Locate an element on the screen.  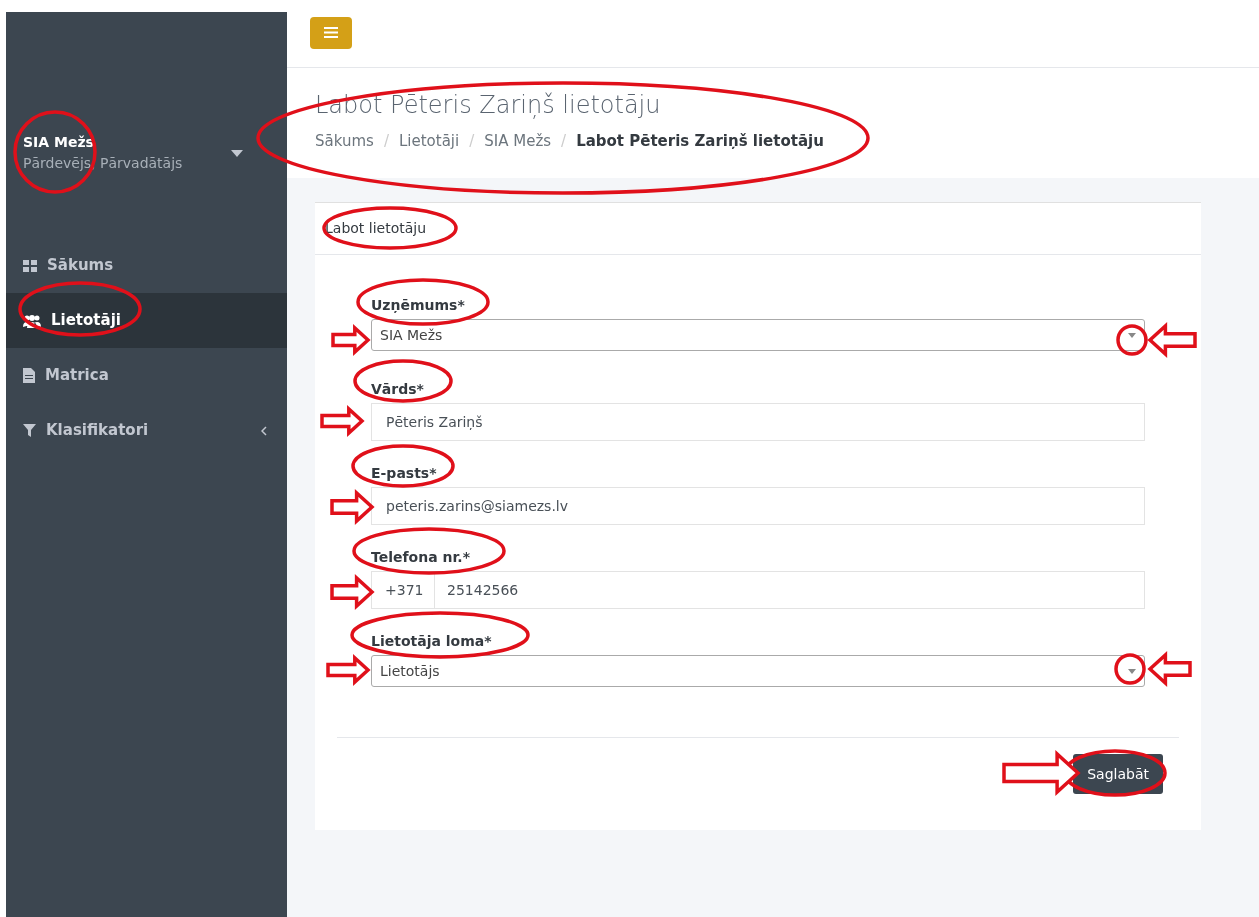
users-icon is located at coordinates (32, 320).